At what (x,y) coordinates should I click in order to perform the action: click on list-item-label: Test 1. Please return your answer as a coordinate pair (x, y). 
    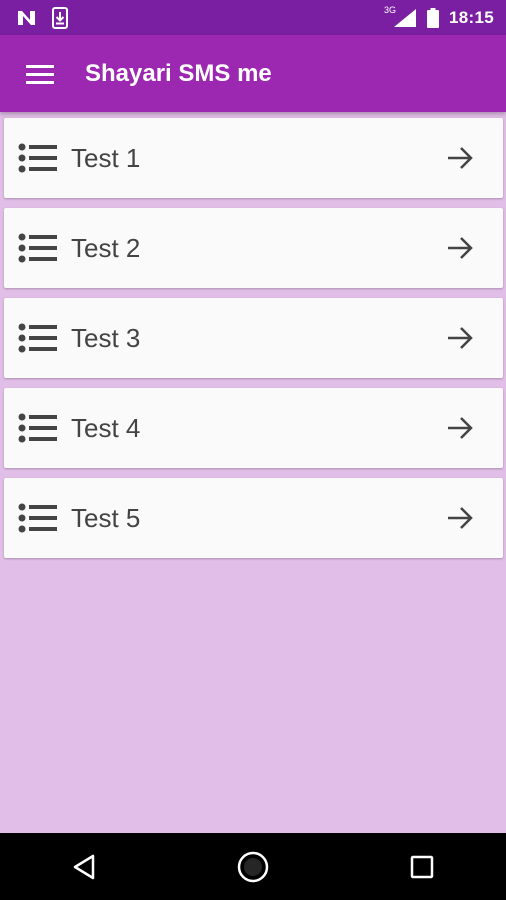
    Looking at the image, I should click on (106, 157).